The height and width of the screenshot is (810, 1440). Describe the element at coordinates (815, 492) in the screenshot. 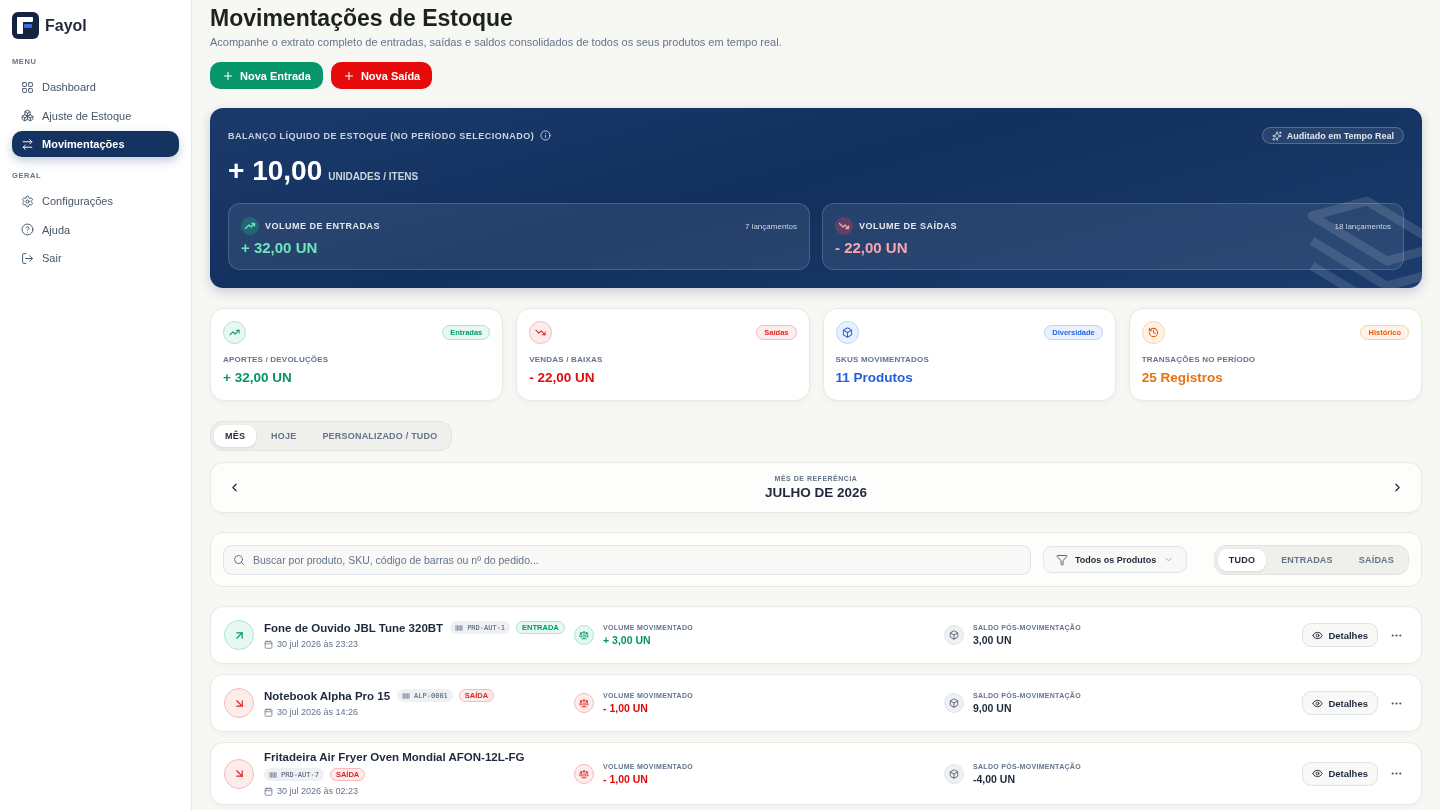

I see `month-value: JULHO DE 2026` at that location.